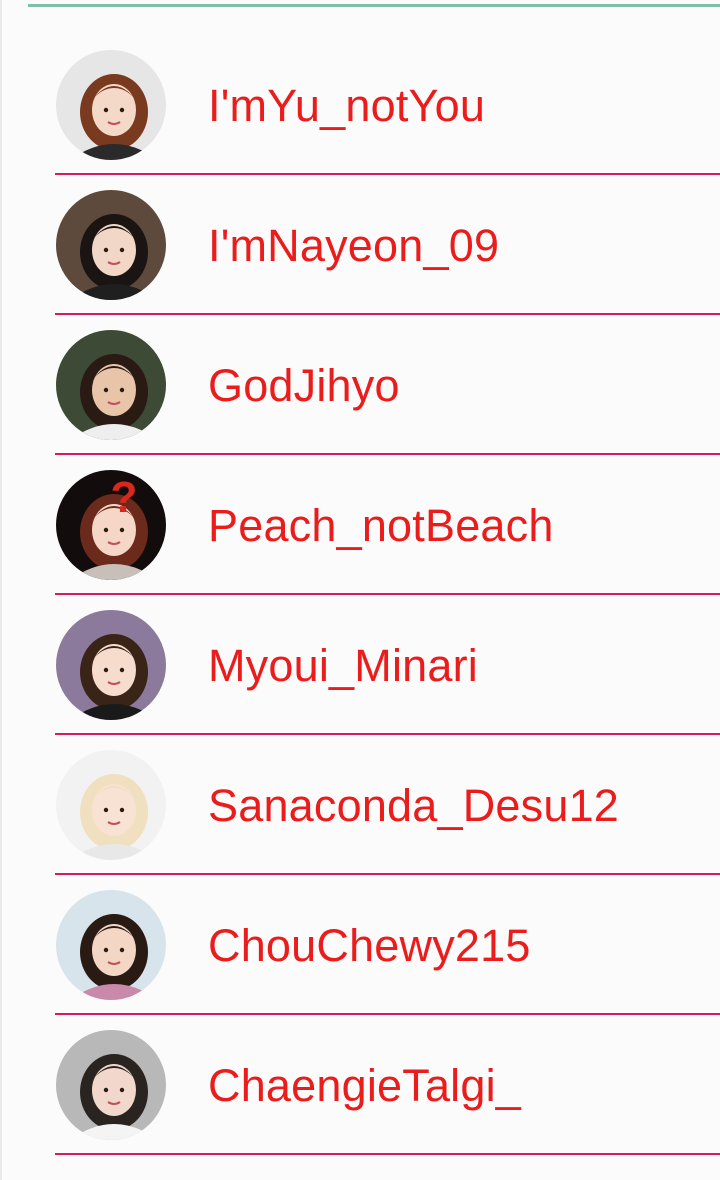  Describe the element at coordinates (354, 245) in the screenshot. I see `username-label: I'mNayeon_09` at that location.